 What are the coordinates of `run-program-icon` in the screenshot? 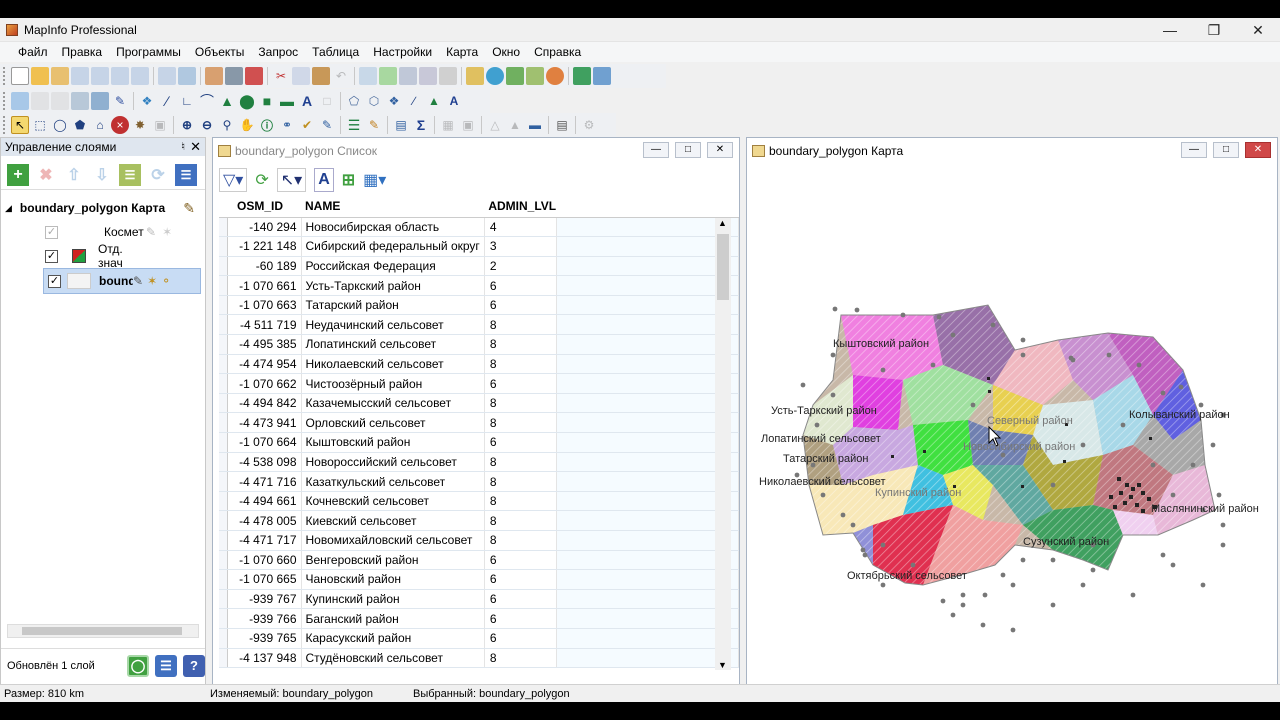 It's located at (582, 76).